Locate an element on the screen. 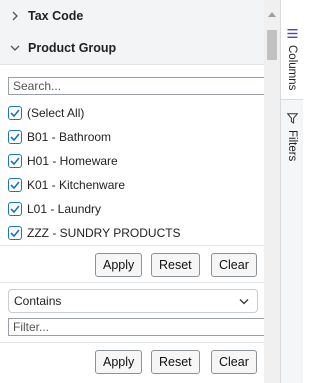  list-item-l01: L01 - Laundry is located at coordinates (54, 209).